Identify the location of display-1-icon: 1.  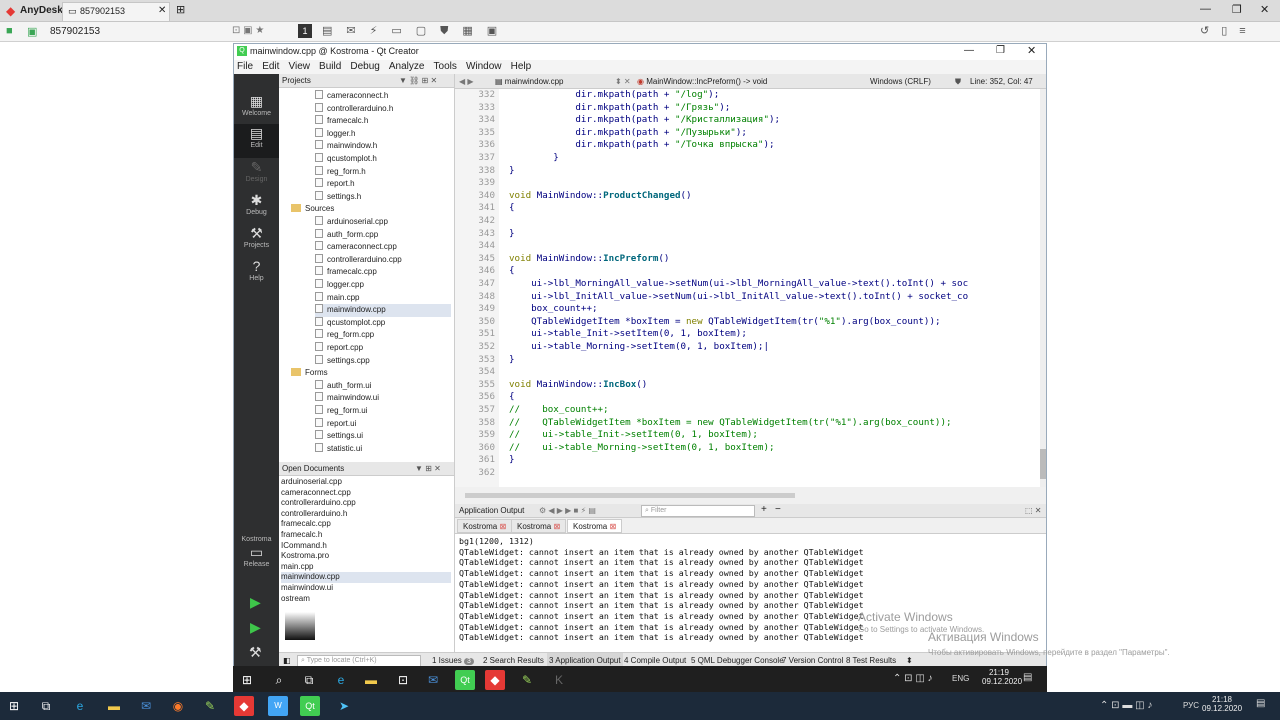
(305, 31).